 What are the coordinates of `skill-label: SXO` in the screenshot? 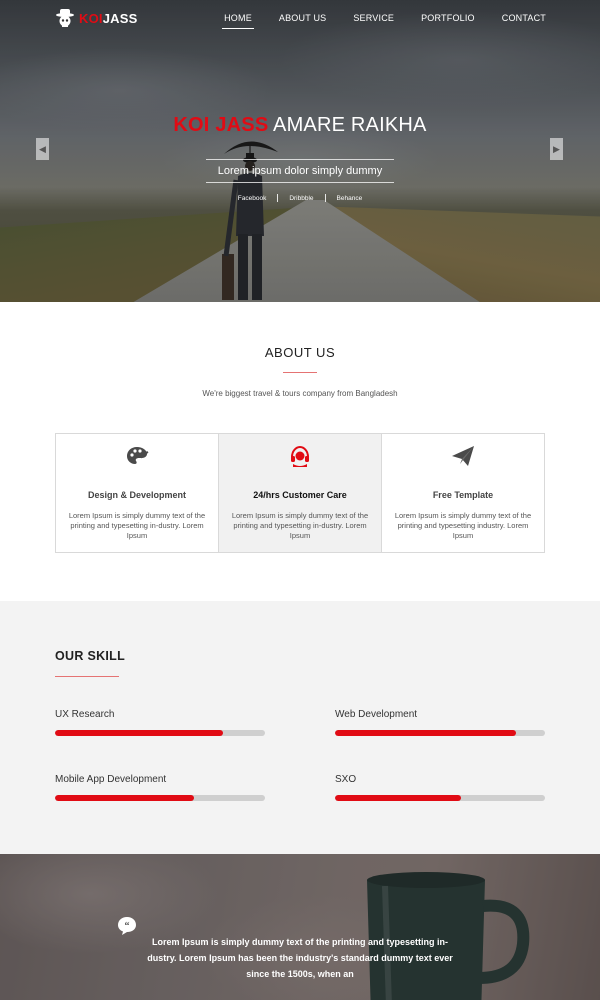 It's located at (346, 779).